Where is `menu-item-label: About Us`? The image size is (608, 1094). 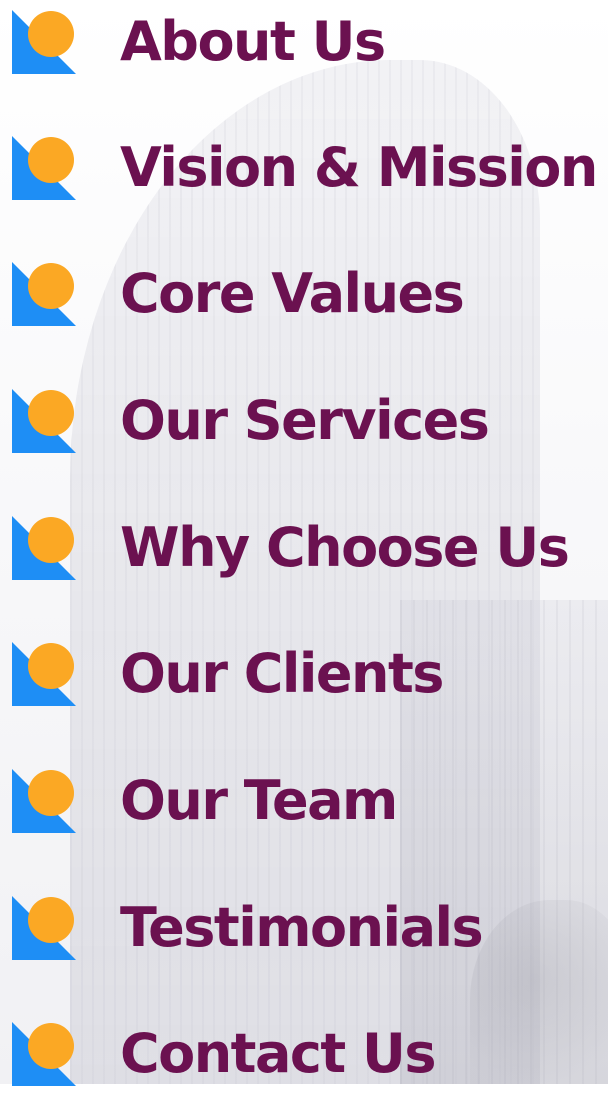
menu-item-label: About Us is located at coordinates (253, 41).